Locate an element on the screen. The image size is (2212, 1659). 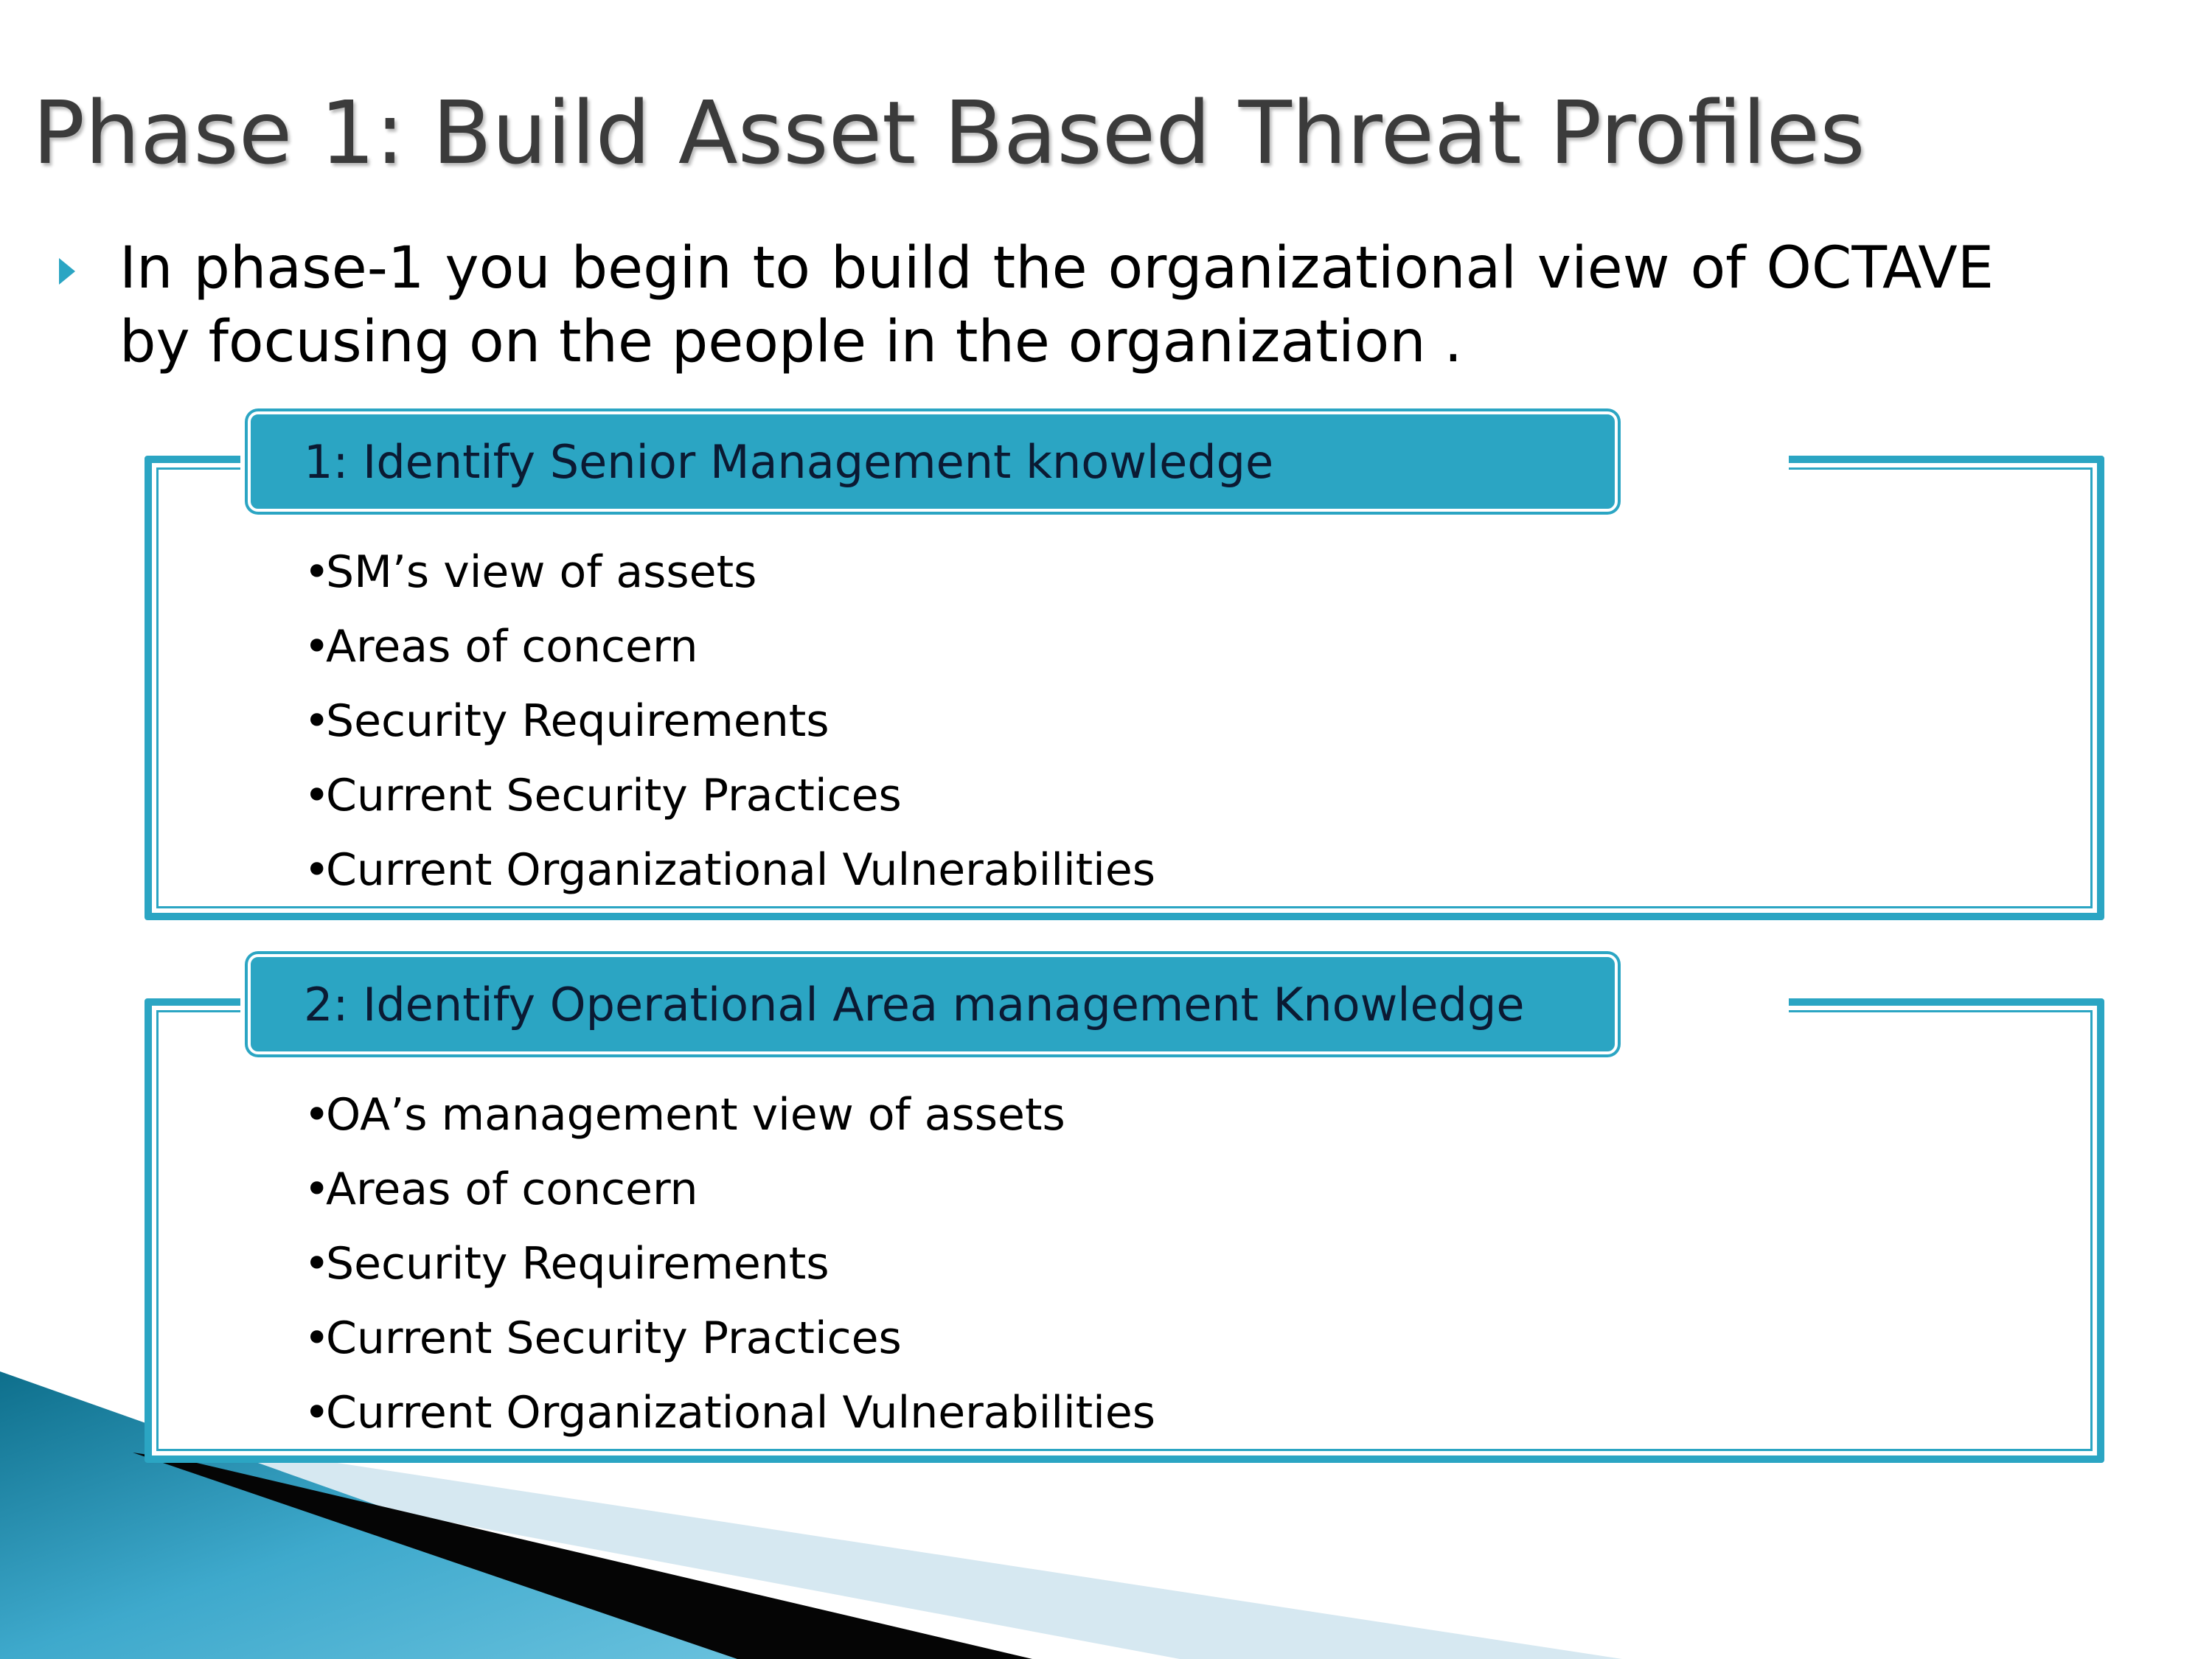
section-header: 1: Identify Senior Management knowledge is located at coordinates (933, 461).